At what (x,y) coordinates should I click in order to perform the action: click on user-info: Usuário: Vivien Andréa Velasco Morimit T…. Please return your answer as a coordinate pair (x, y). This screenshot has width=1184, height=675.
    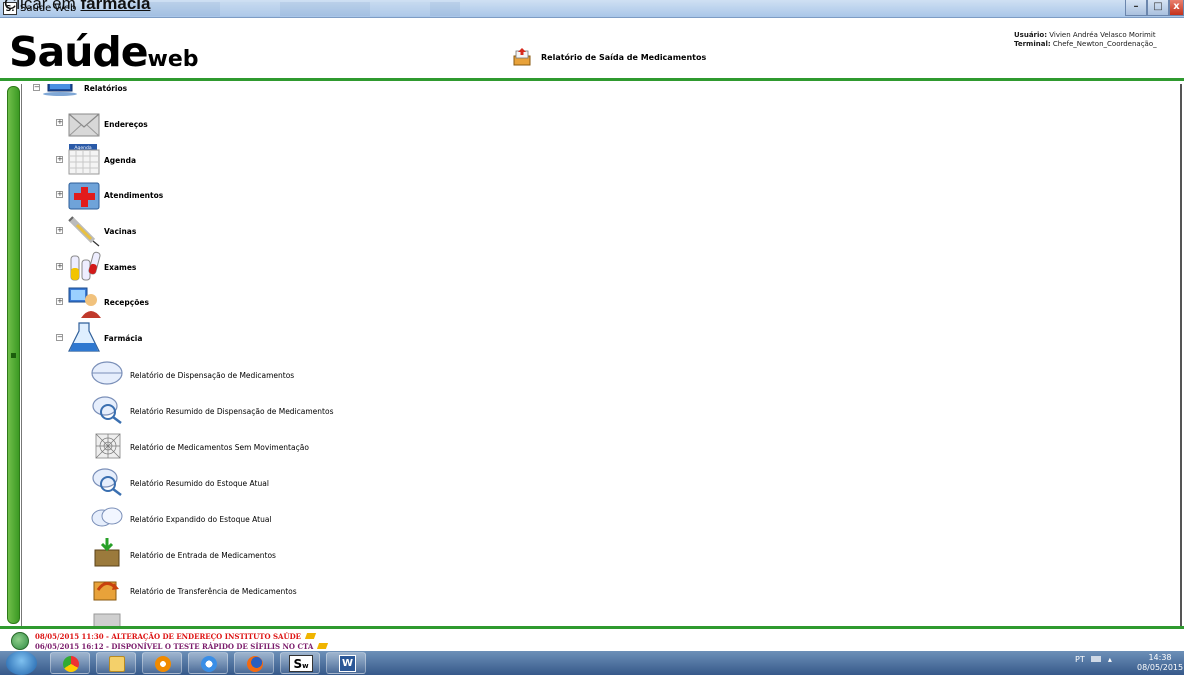
    Looking at the image, I should click on (1085, 40).